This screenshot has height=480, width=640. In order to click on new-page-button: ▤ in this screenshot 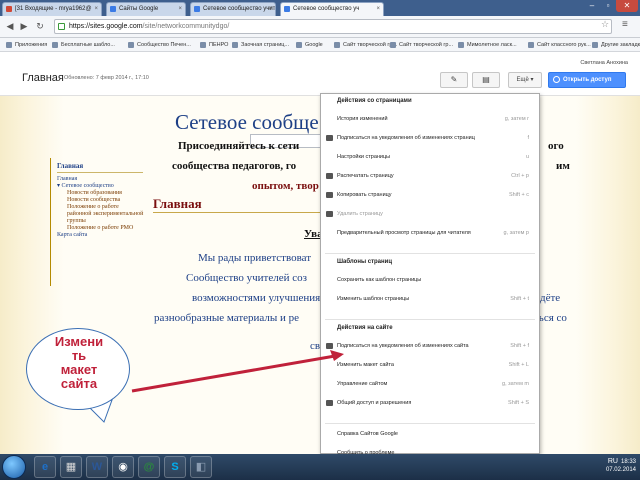, I will do `click(486, 80)`.